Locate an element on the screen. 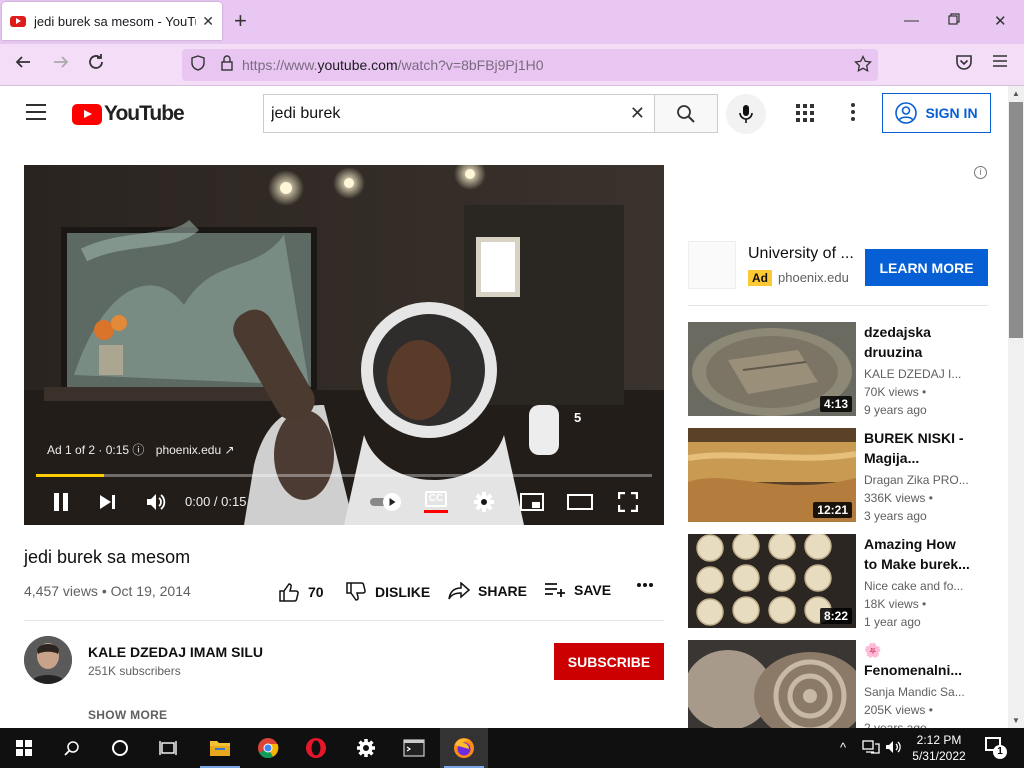 This screenshot has width=1024, height=768. sidebar-divider is located at coordinates (838, 305).